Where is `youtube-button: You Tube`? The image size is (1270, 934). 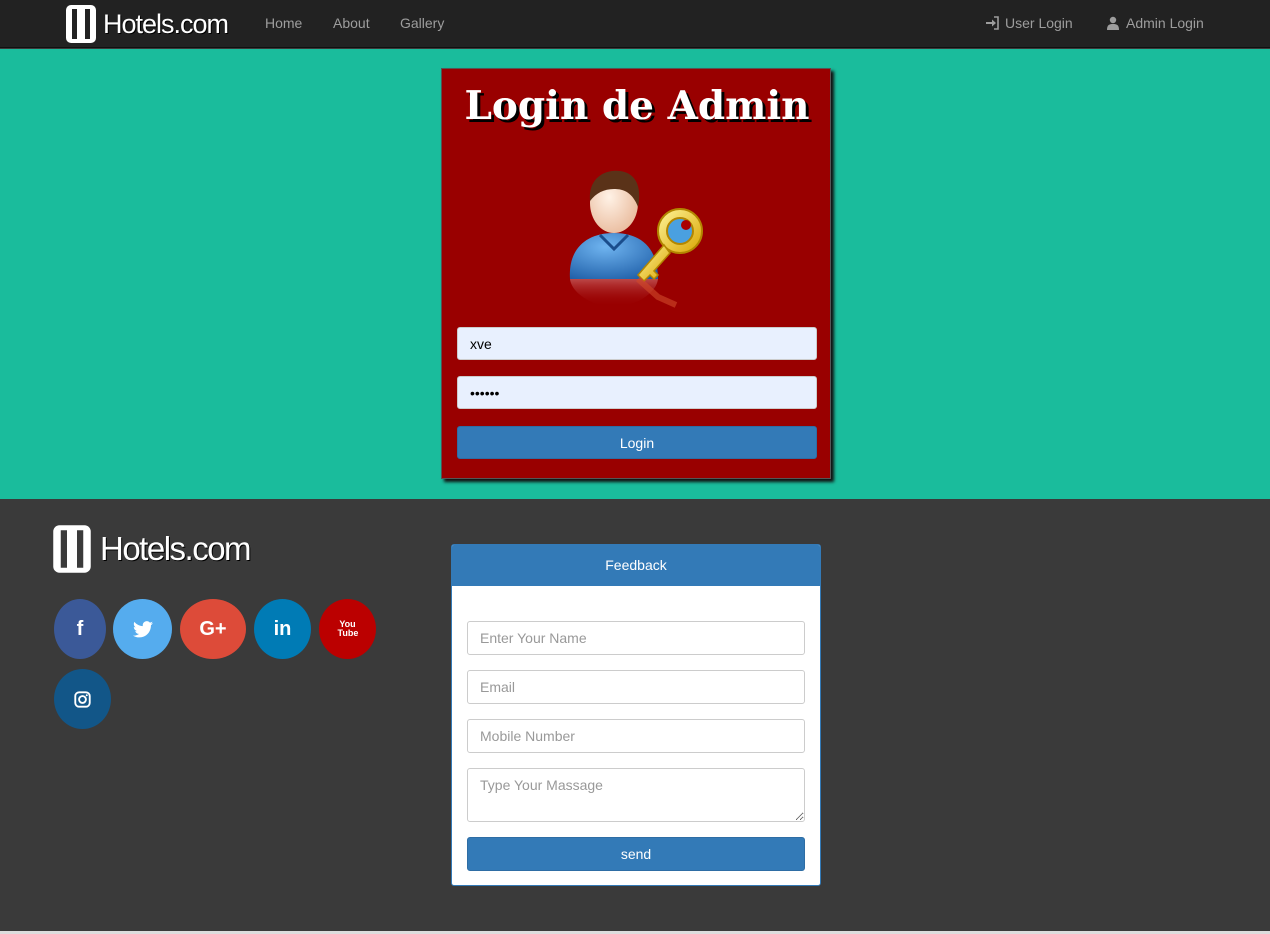
youtube-button: You Tube is located at coordinates (347, 629).